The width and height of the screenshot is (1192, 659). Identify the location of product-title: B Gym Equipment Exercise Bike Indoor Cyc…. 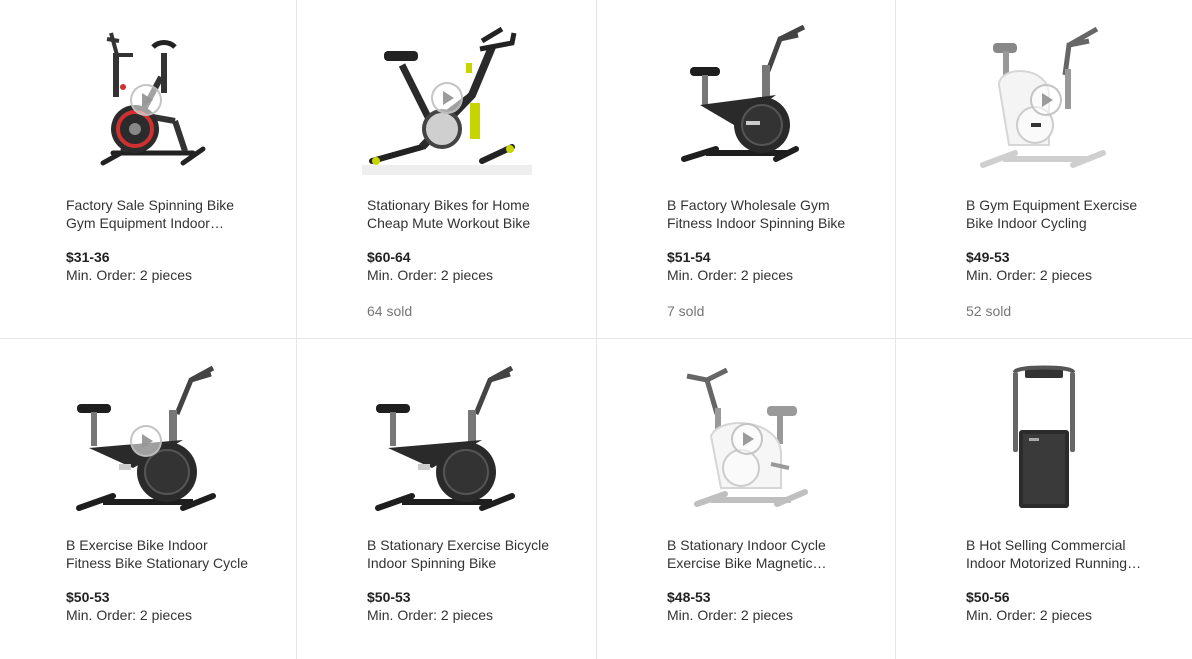
(1059, 214).